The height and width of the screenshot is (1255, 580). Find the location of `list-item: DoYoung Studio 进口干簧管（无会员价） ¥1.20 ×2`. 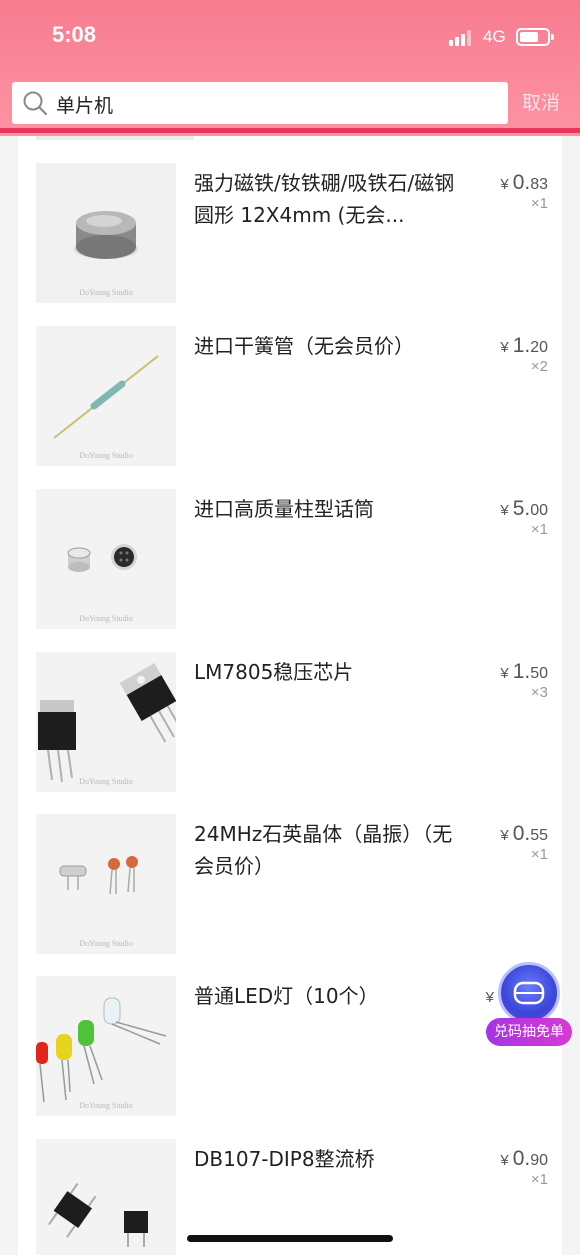

list-item: DoYoung Studio 进口干簧管（无会员价） ¥1.20 ×2 is located at coordinates (290, 396).